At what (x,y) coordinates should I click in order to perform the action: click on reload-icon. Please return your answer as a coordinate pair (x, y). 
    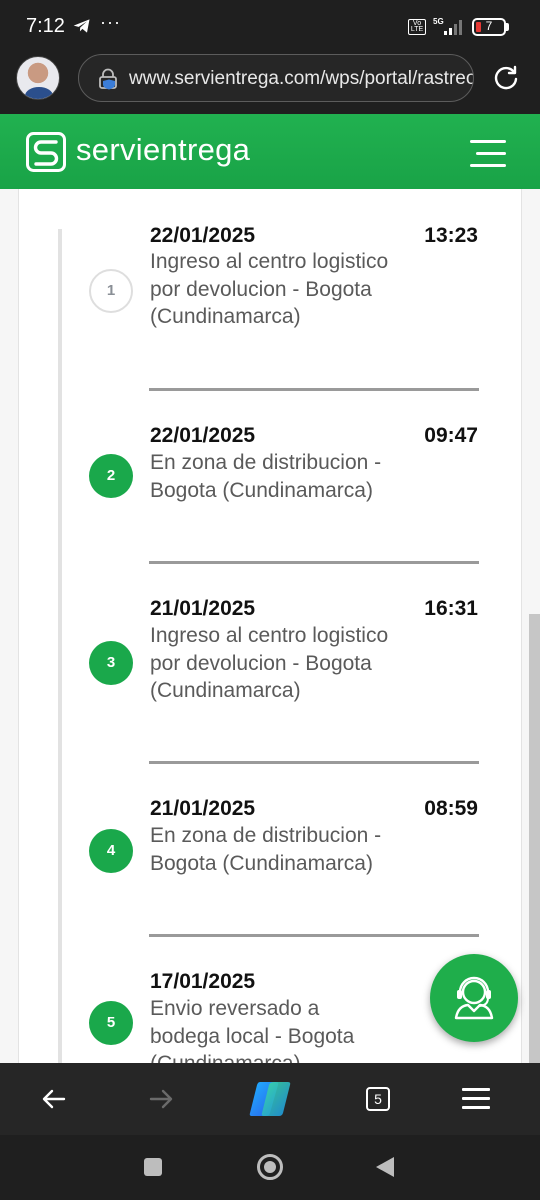
    Looking at the image, I should click on (506, 78).